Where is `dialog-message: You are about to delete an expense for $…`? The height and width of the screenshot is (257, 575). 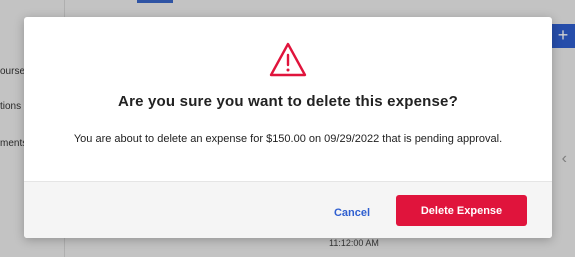 dialog-message: You are about to delete an expense for $… is located at coordinates (288, 139).